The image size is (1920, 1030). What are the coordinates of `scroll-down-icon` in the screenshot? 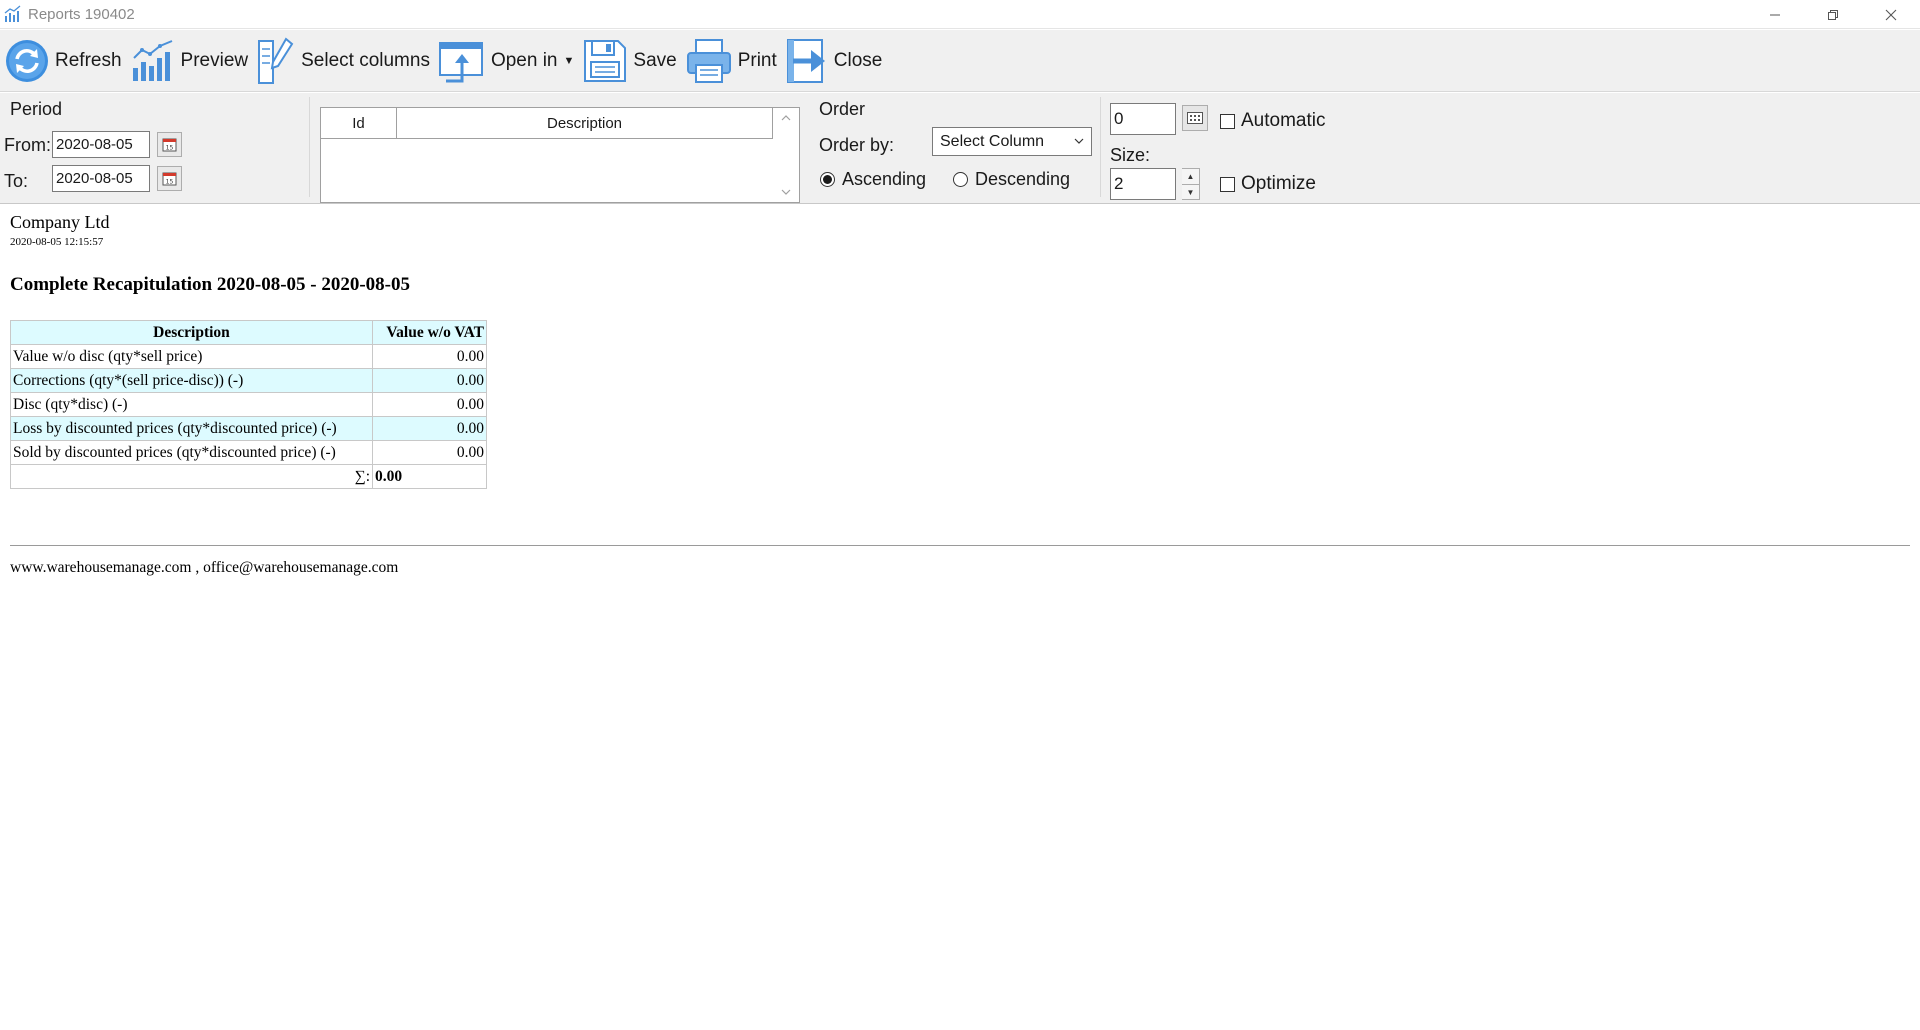 It's located at (786, 192).